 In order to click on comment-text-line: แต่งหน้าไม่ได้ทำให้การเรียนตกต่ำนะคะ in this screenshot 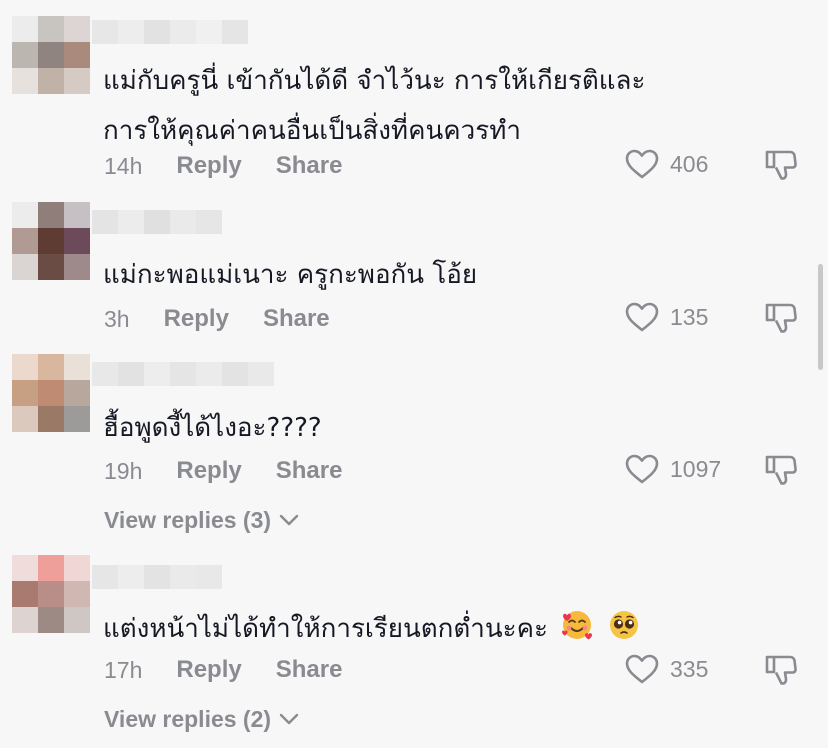, I will do `click(372, 629)`.